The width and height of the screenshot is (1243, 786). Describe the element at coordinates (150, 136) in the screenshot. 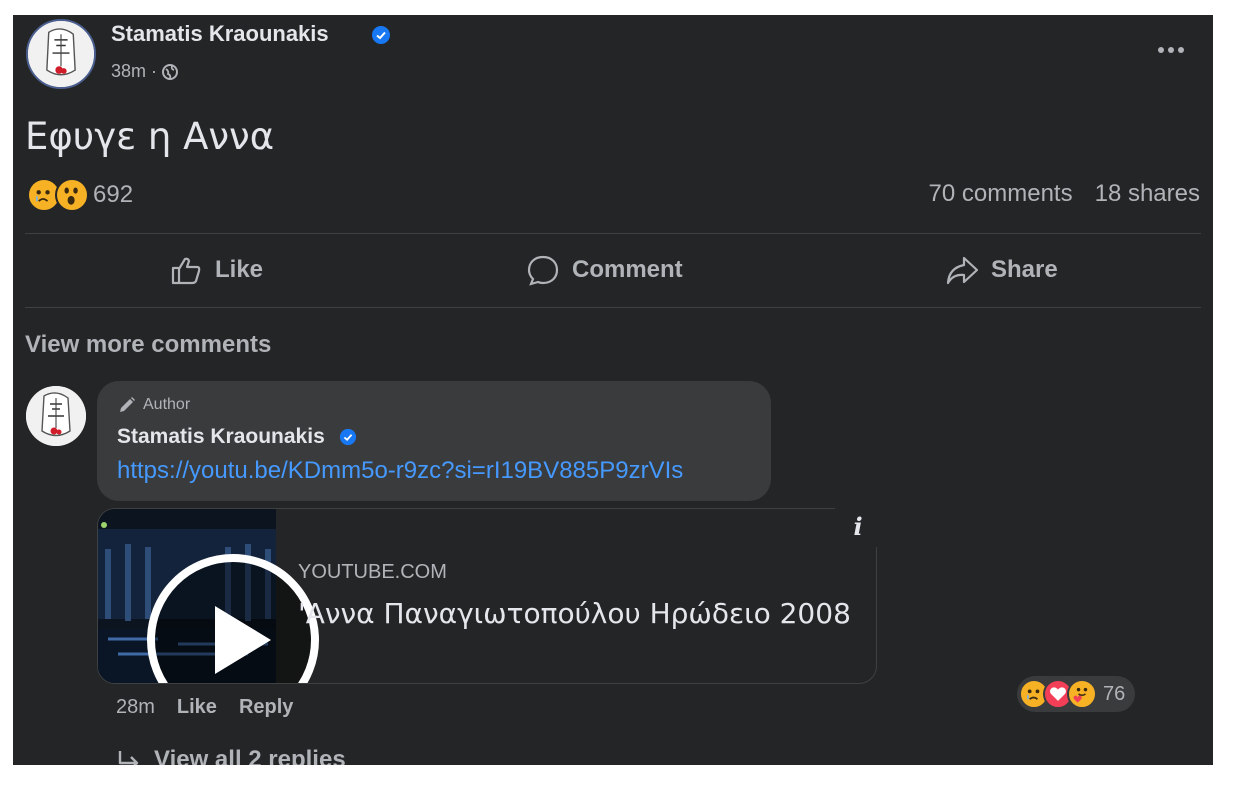

I see `post-text: Εφυγε η Αννα` at that location.